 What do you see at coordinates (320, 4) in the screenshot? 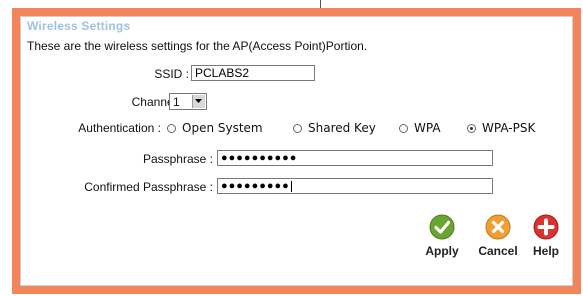
I see `callout-line` at bounding box center [320, 4].